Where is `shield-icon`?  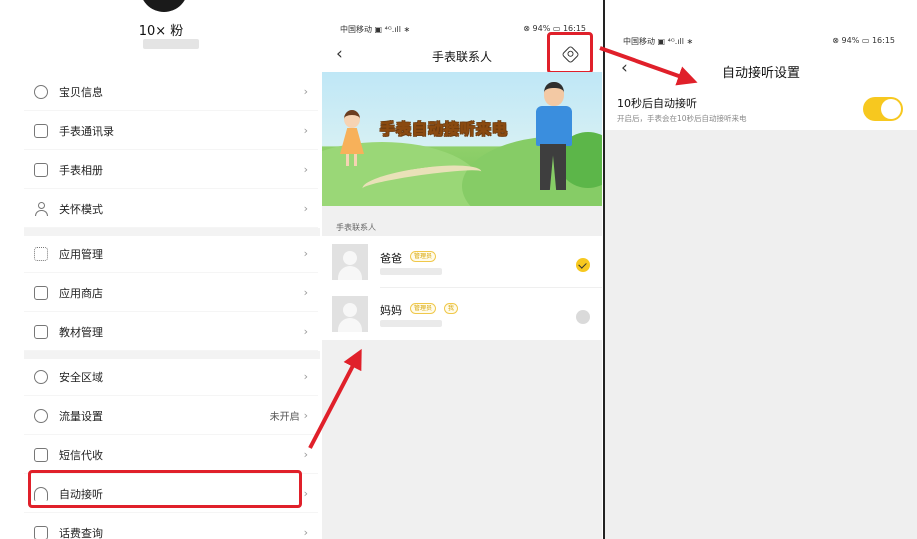
shield-icon is located at coordinates (41, 376).